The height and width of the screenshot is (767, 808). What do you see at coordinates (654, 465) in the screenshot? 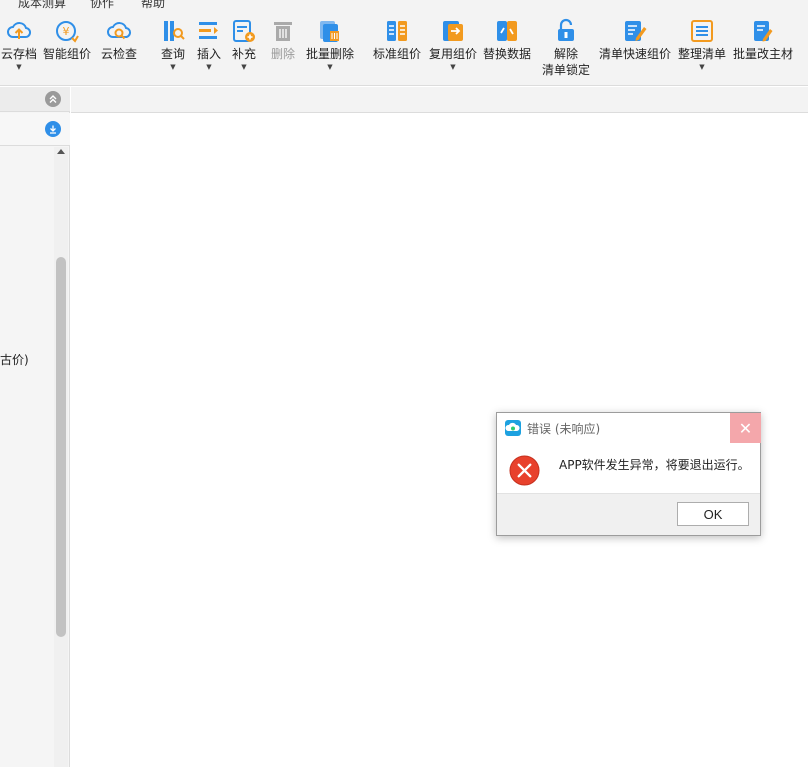
I see `dialog-message: APP软件发生异常，将要退出运行。` at bounding box center [654, 465].